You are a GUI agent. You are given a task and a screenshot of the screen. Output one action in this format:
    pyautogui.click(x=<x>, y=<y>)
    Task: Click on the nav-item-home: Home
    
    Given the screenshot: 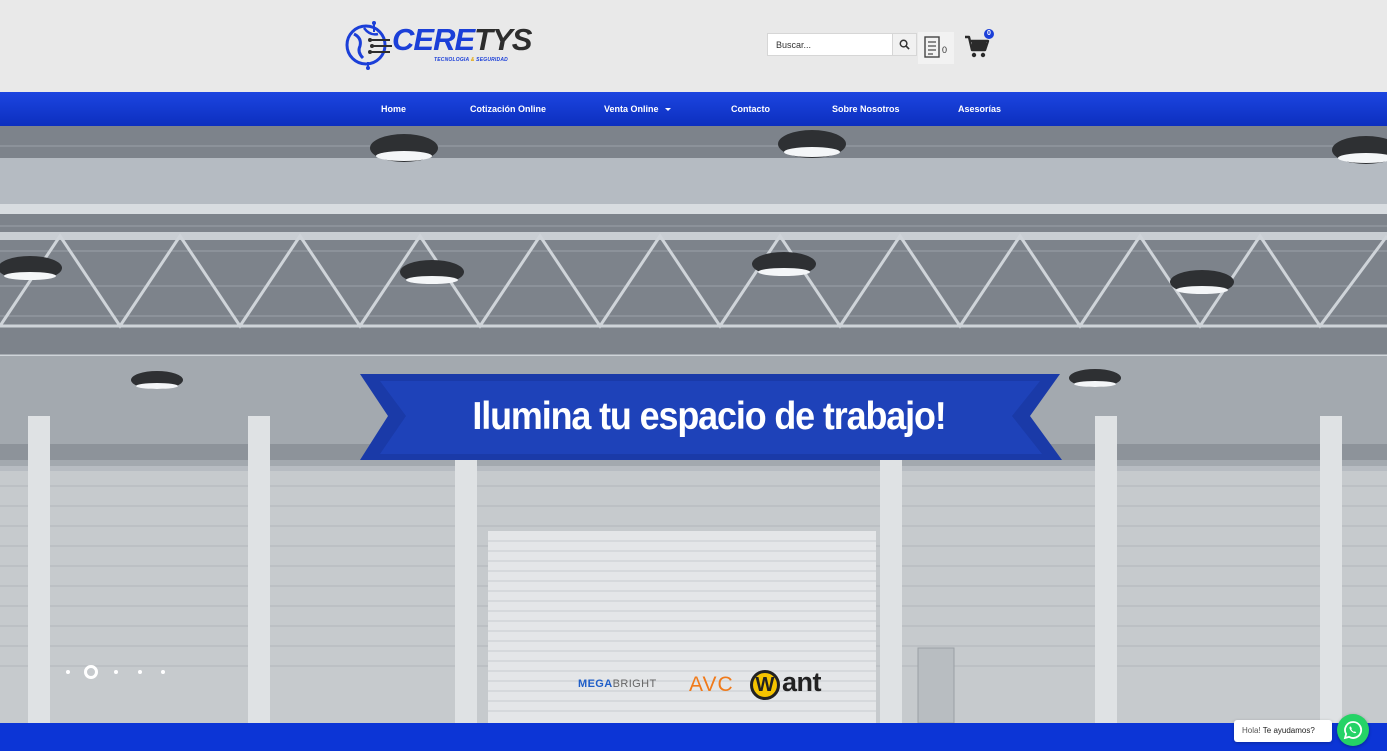 What is the action you would take?
    pyautogui.click(x=393, y=109)
    